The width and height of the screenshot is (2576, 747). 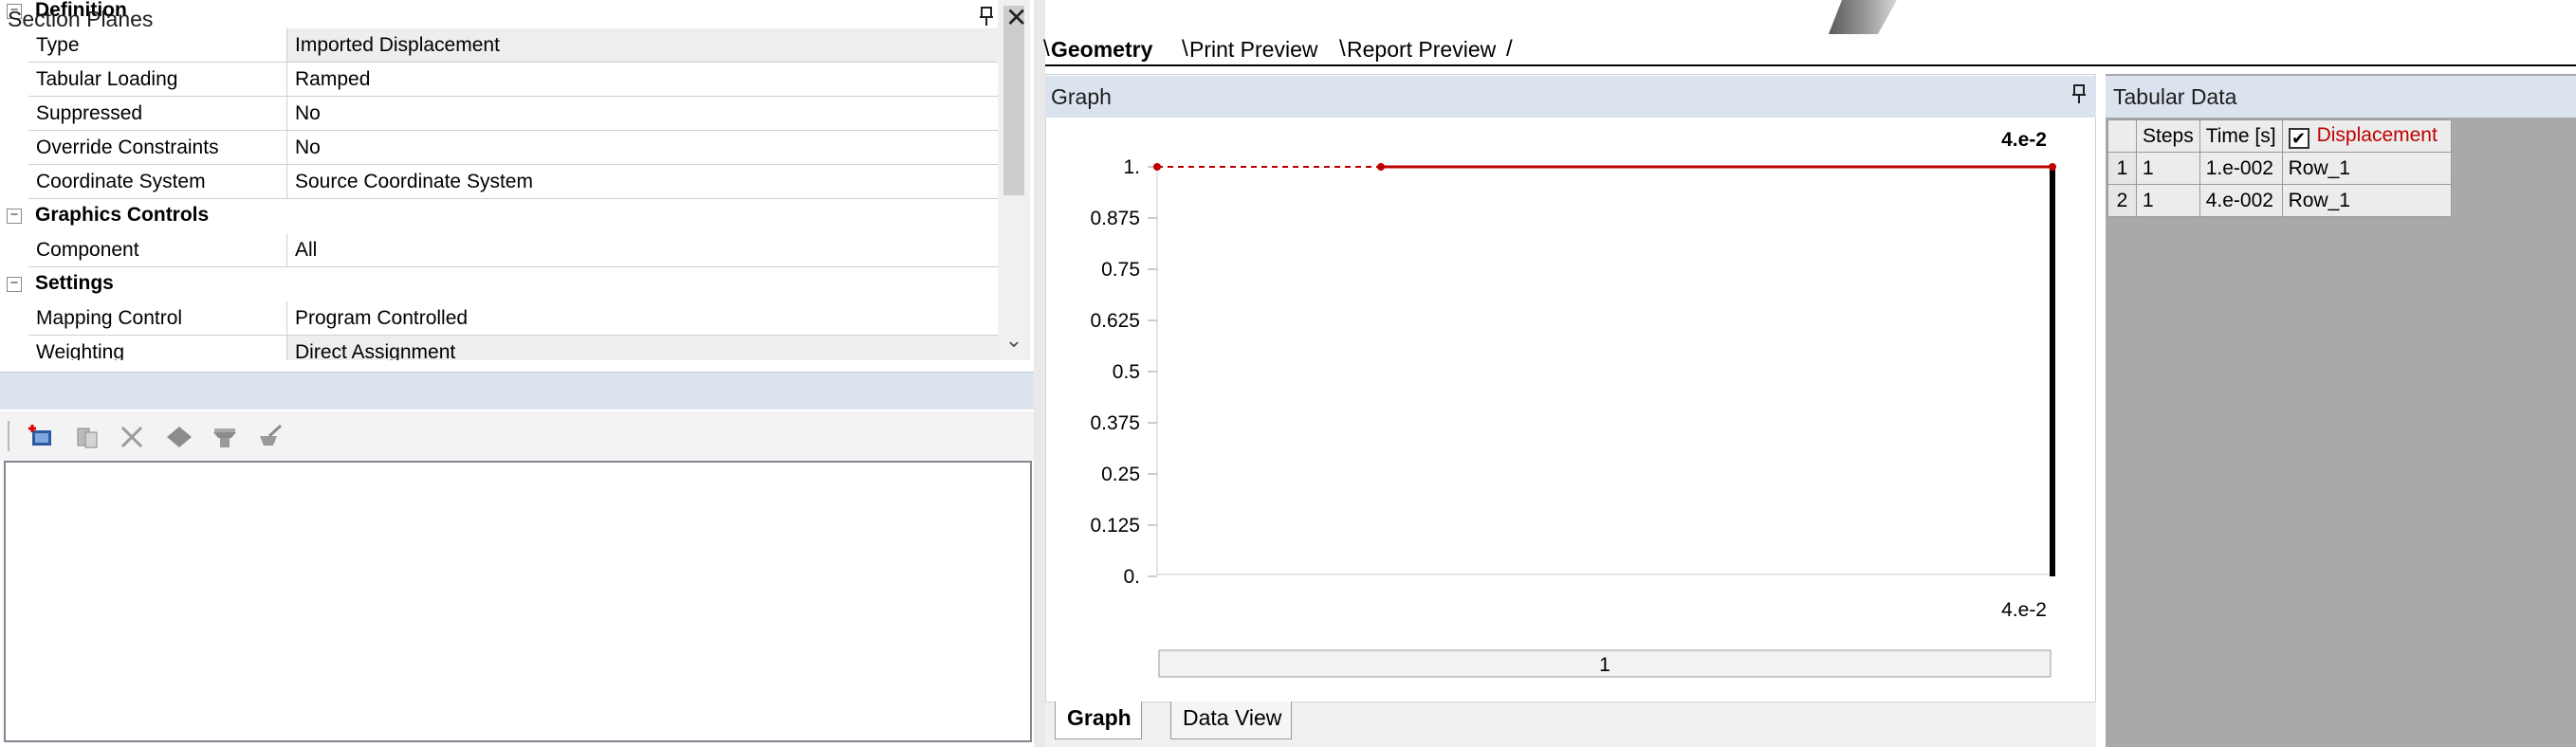 I want to click on y-tick-label: 0.125, so click(x=1115, y=526).